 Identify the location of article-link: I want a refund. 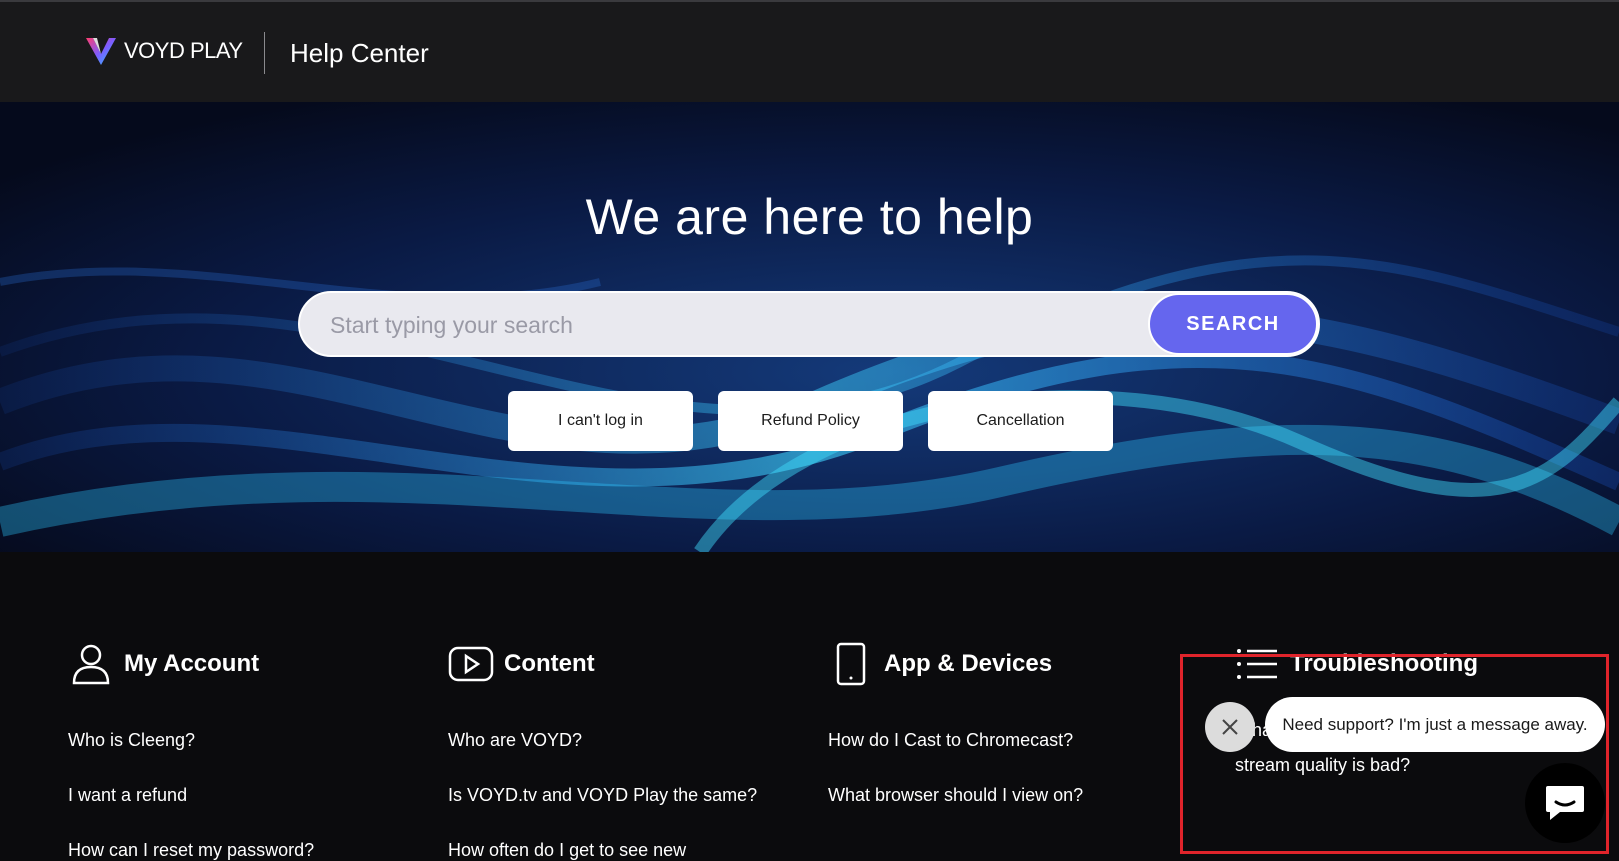
(127, 795).